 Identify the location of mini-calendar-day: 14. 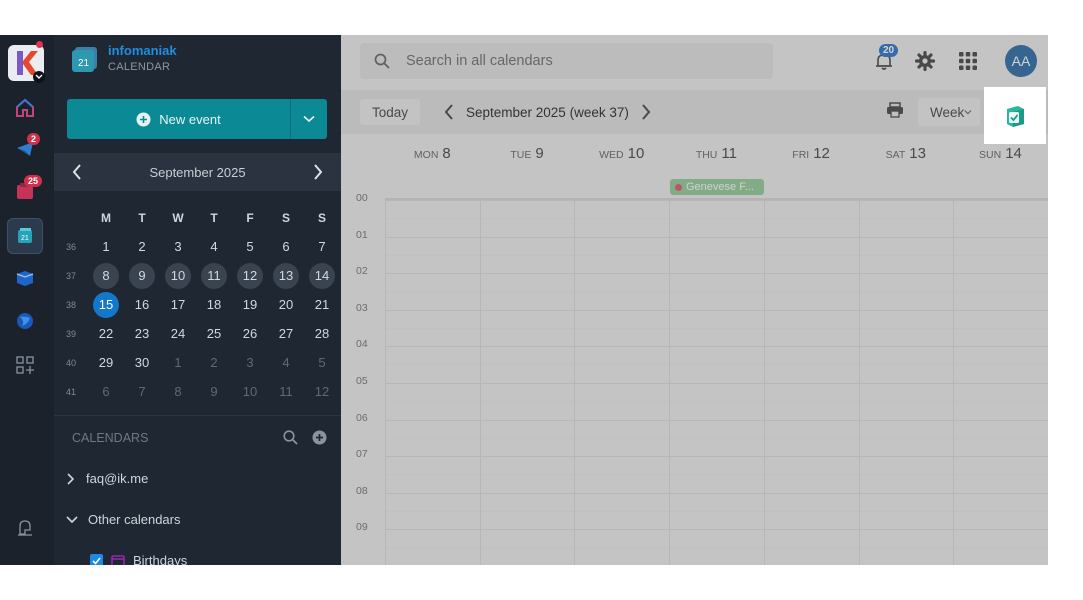
(322, 275).